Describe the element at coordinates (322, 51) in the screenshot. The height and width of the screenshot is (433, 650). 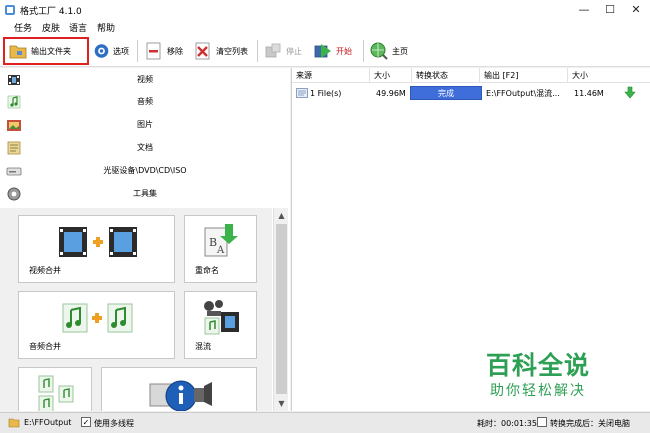
I see `start-icon` at that location.